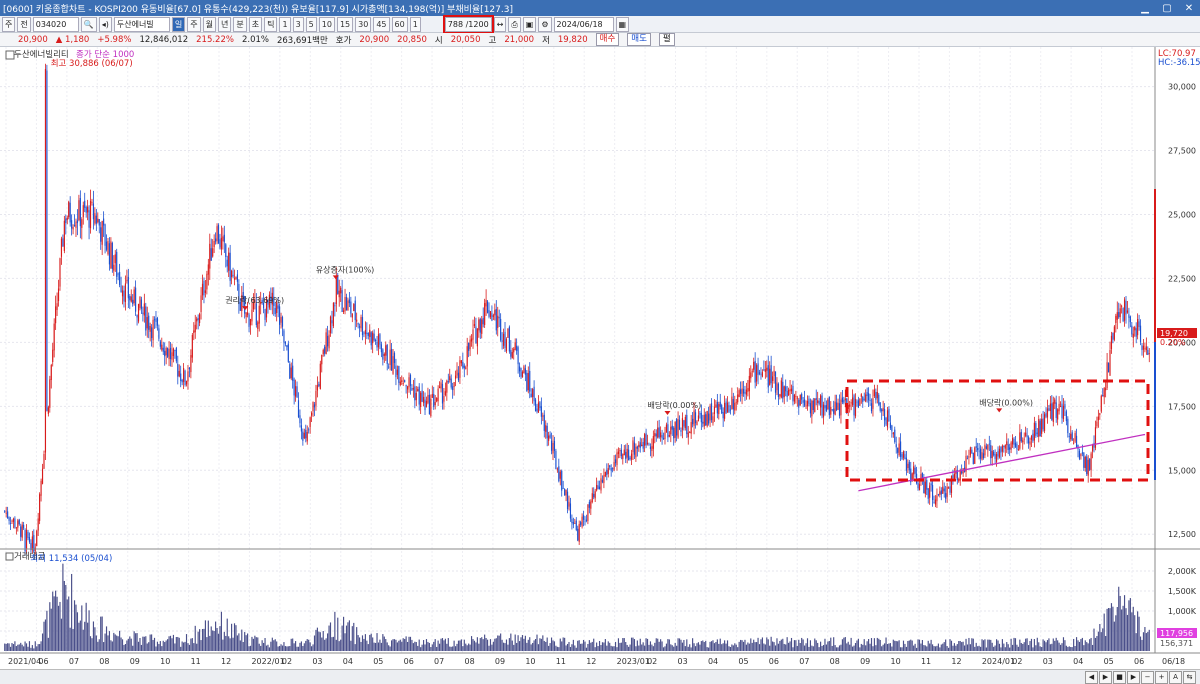 The image size is (1200, 684). I want to click on tab-tick: 틱, so click(271, 24).